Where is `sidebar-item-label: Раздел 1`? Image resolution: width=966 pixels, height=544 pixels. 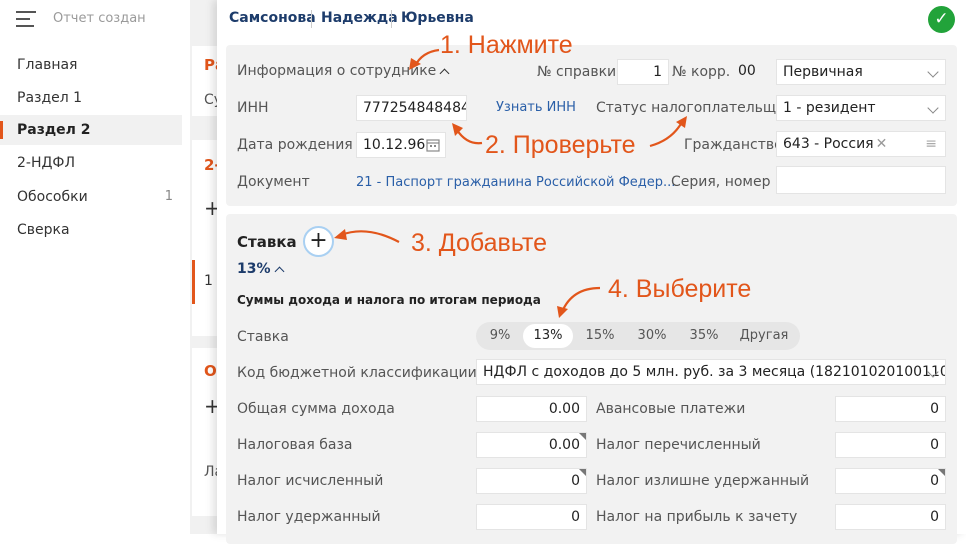 sidebar-item-label: Раздел 1 is located at coordinates (50, 98).